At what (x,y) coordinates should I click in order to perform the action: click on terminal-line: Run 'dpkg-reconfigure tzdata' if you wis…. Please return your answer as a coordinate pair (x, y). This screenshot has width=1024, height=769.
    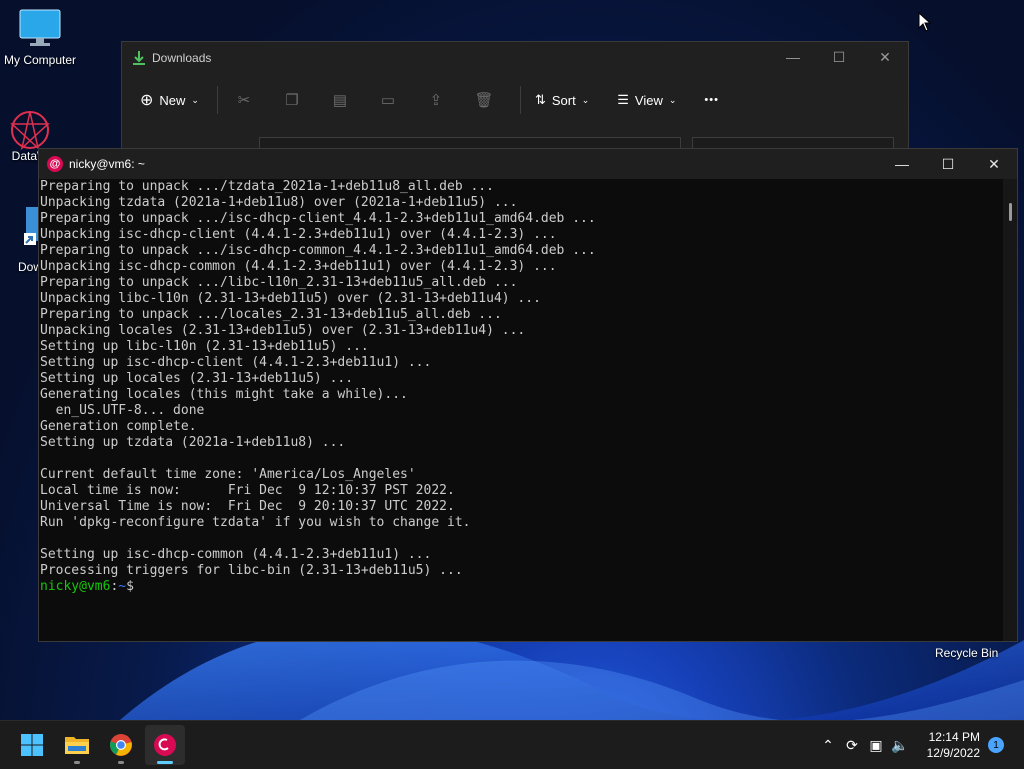
    Looking at the image, I should click on (255, 522).